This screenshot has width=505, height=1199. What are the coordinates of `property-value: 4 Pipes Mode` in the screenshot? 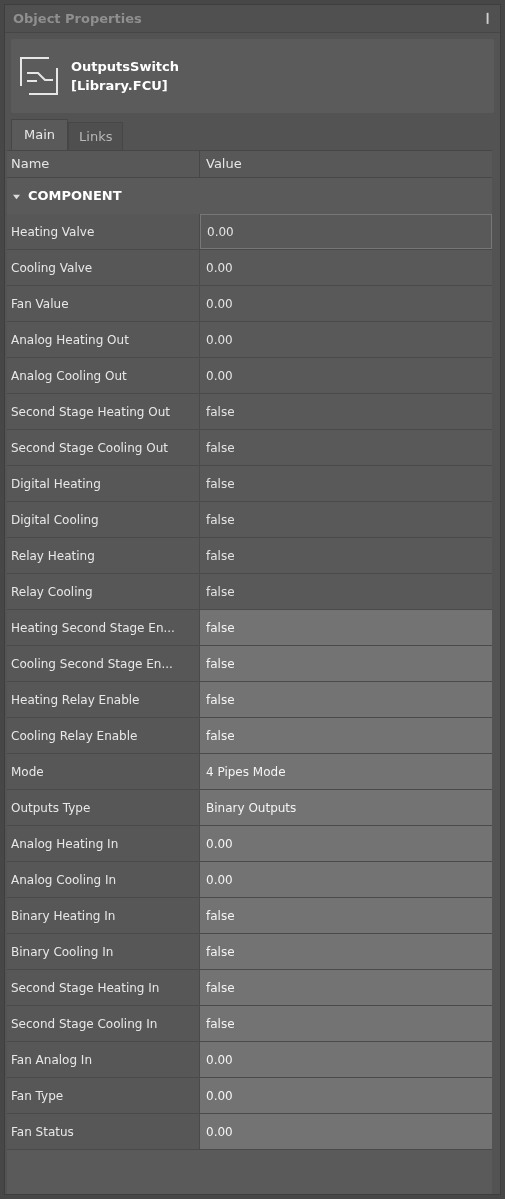 It's located at (346, 771).